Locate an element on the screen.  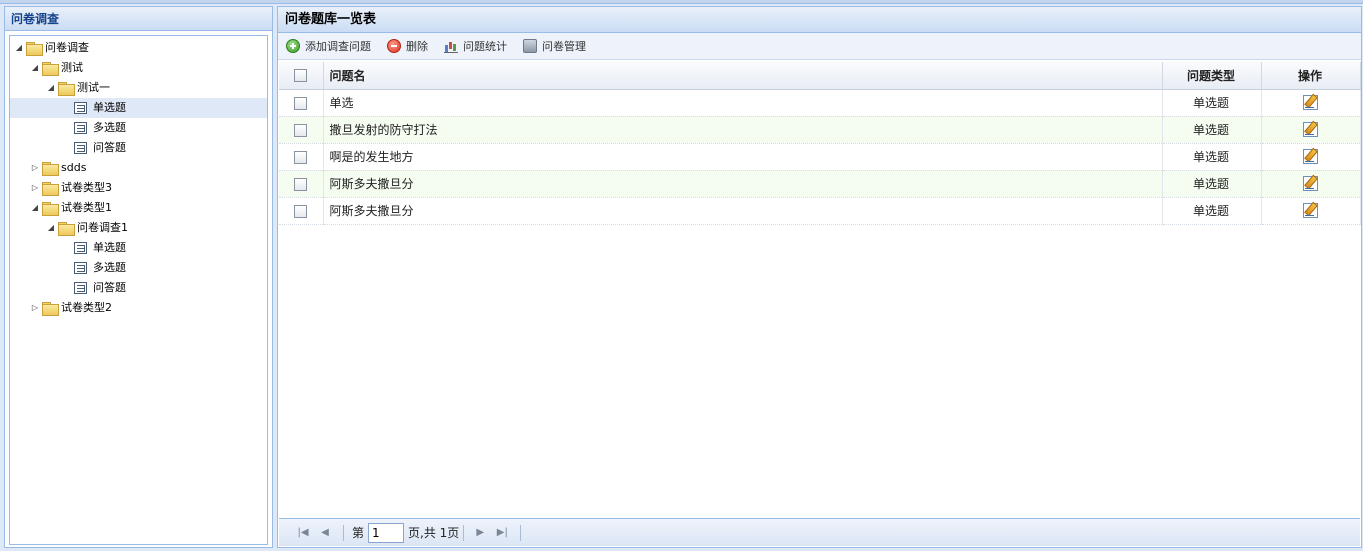
next-page-icon: ▶ is located at coordinates (480, 533).